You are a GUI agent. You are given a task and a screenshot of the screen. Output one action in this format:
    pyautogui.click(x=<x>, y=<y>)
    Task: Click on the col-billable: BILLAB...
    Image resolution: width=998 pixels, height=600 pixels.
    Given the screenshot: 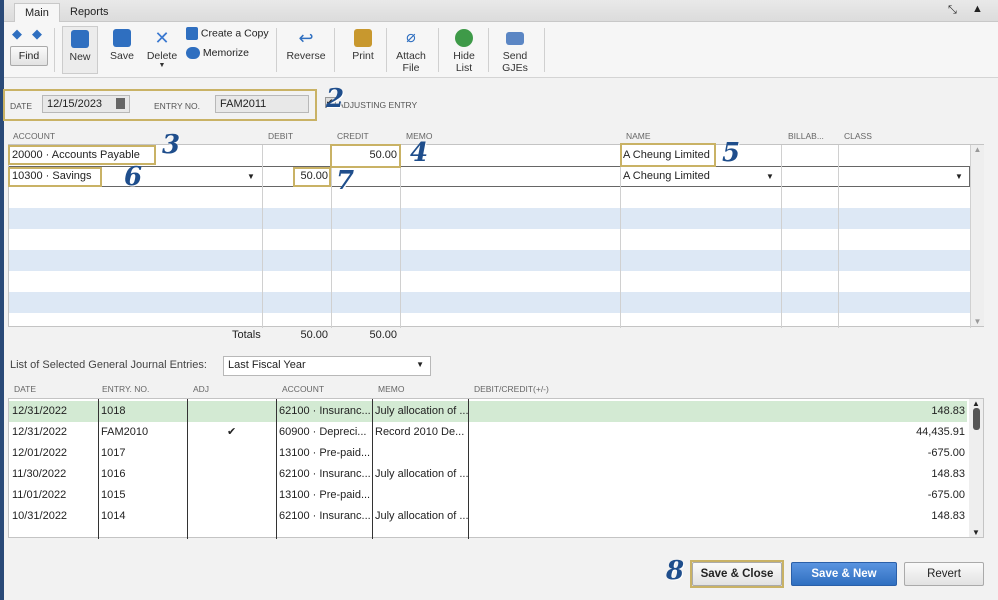 What is the action you would take?
    pyautogui.click(x=806, y=136)
    